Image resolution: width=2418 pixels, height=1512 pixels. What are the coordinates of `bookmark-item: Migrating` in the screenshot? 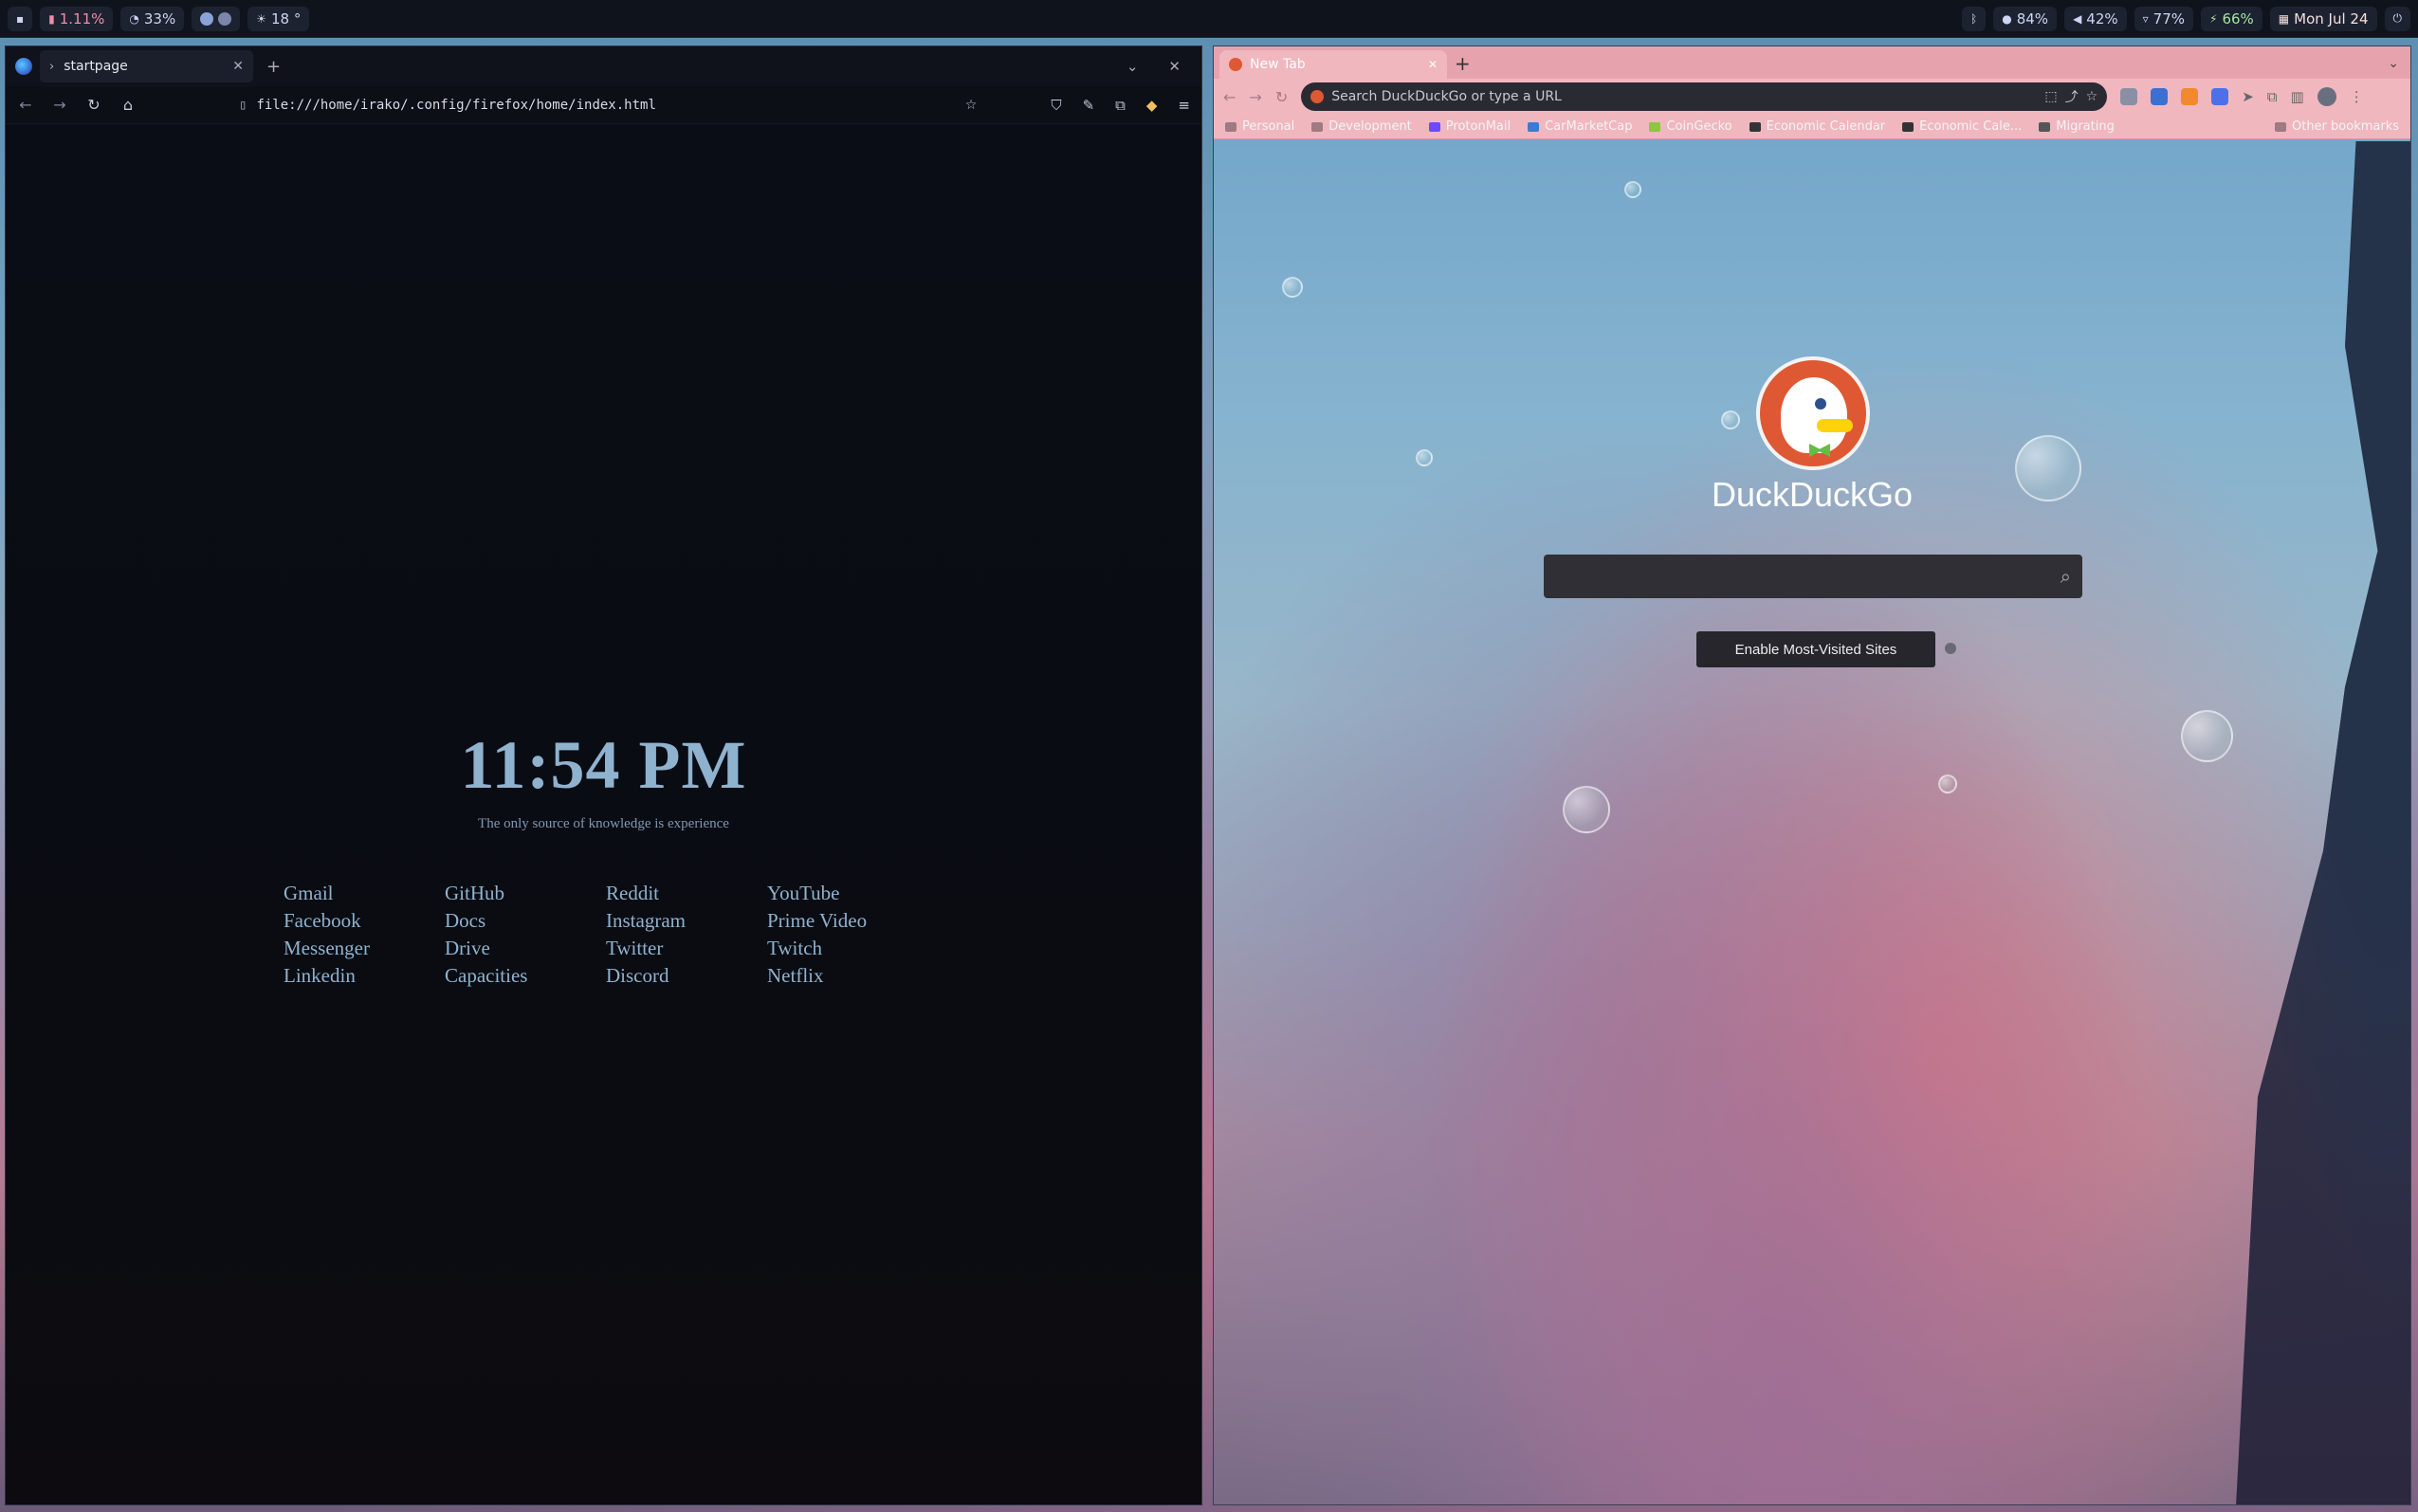 It's located at (2077, 127).